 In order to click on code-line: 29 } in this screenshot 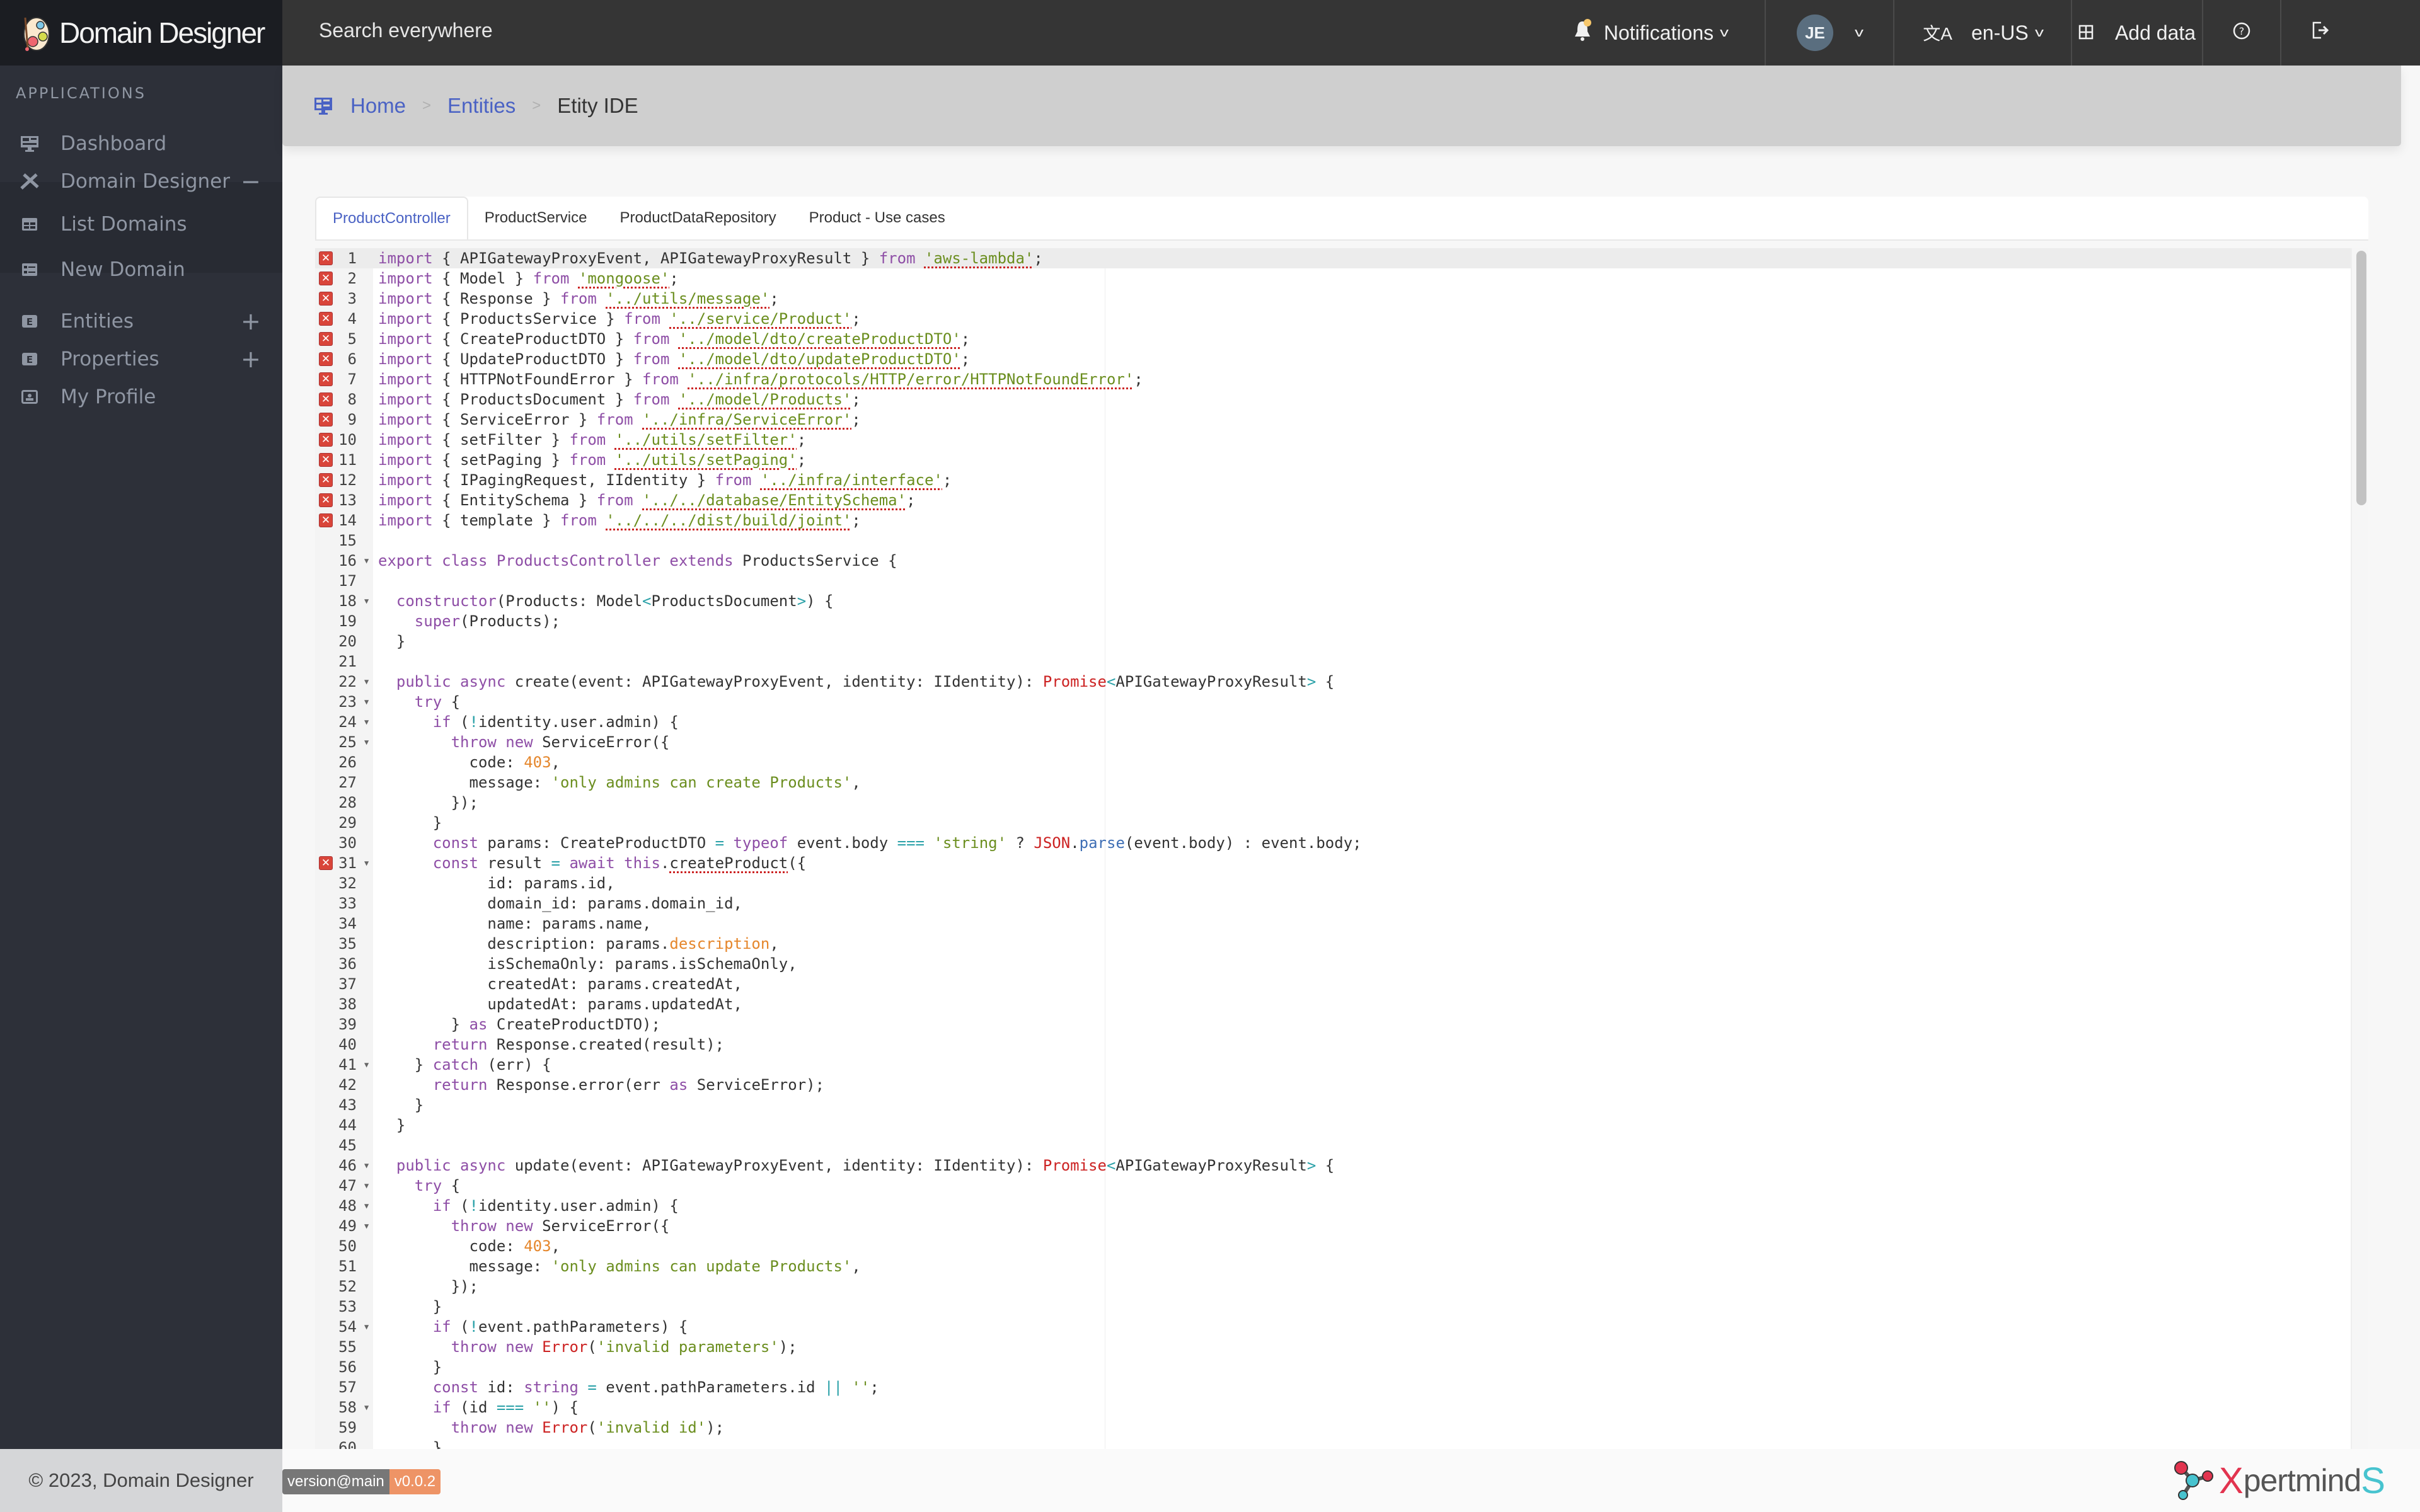, I will do `click(1333, 823)`.